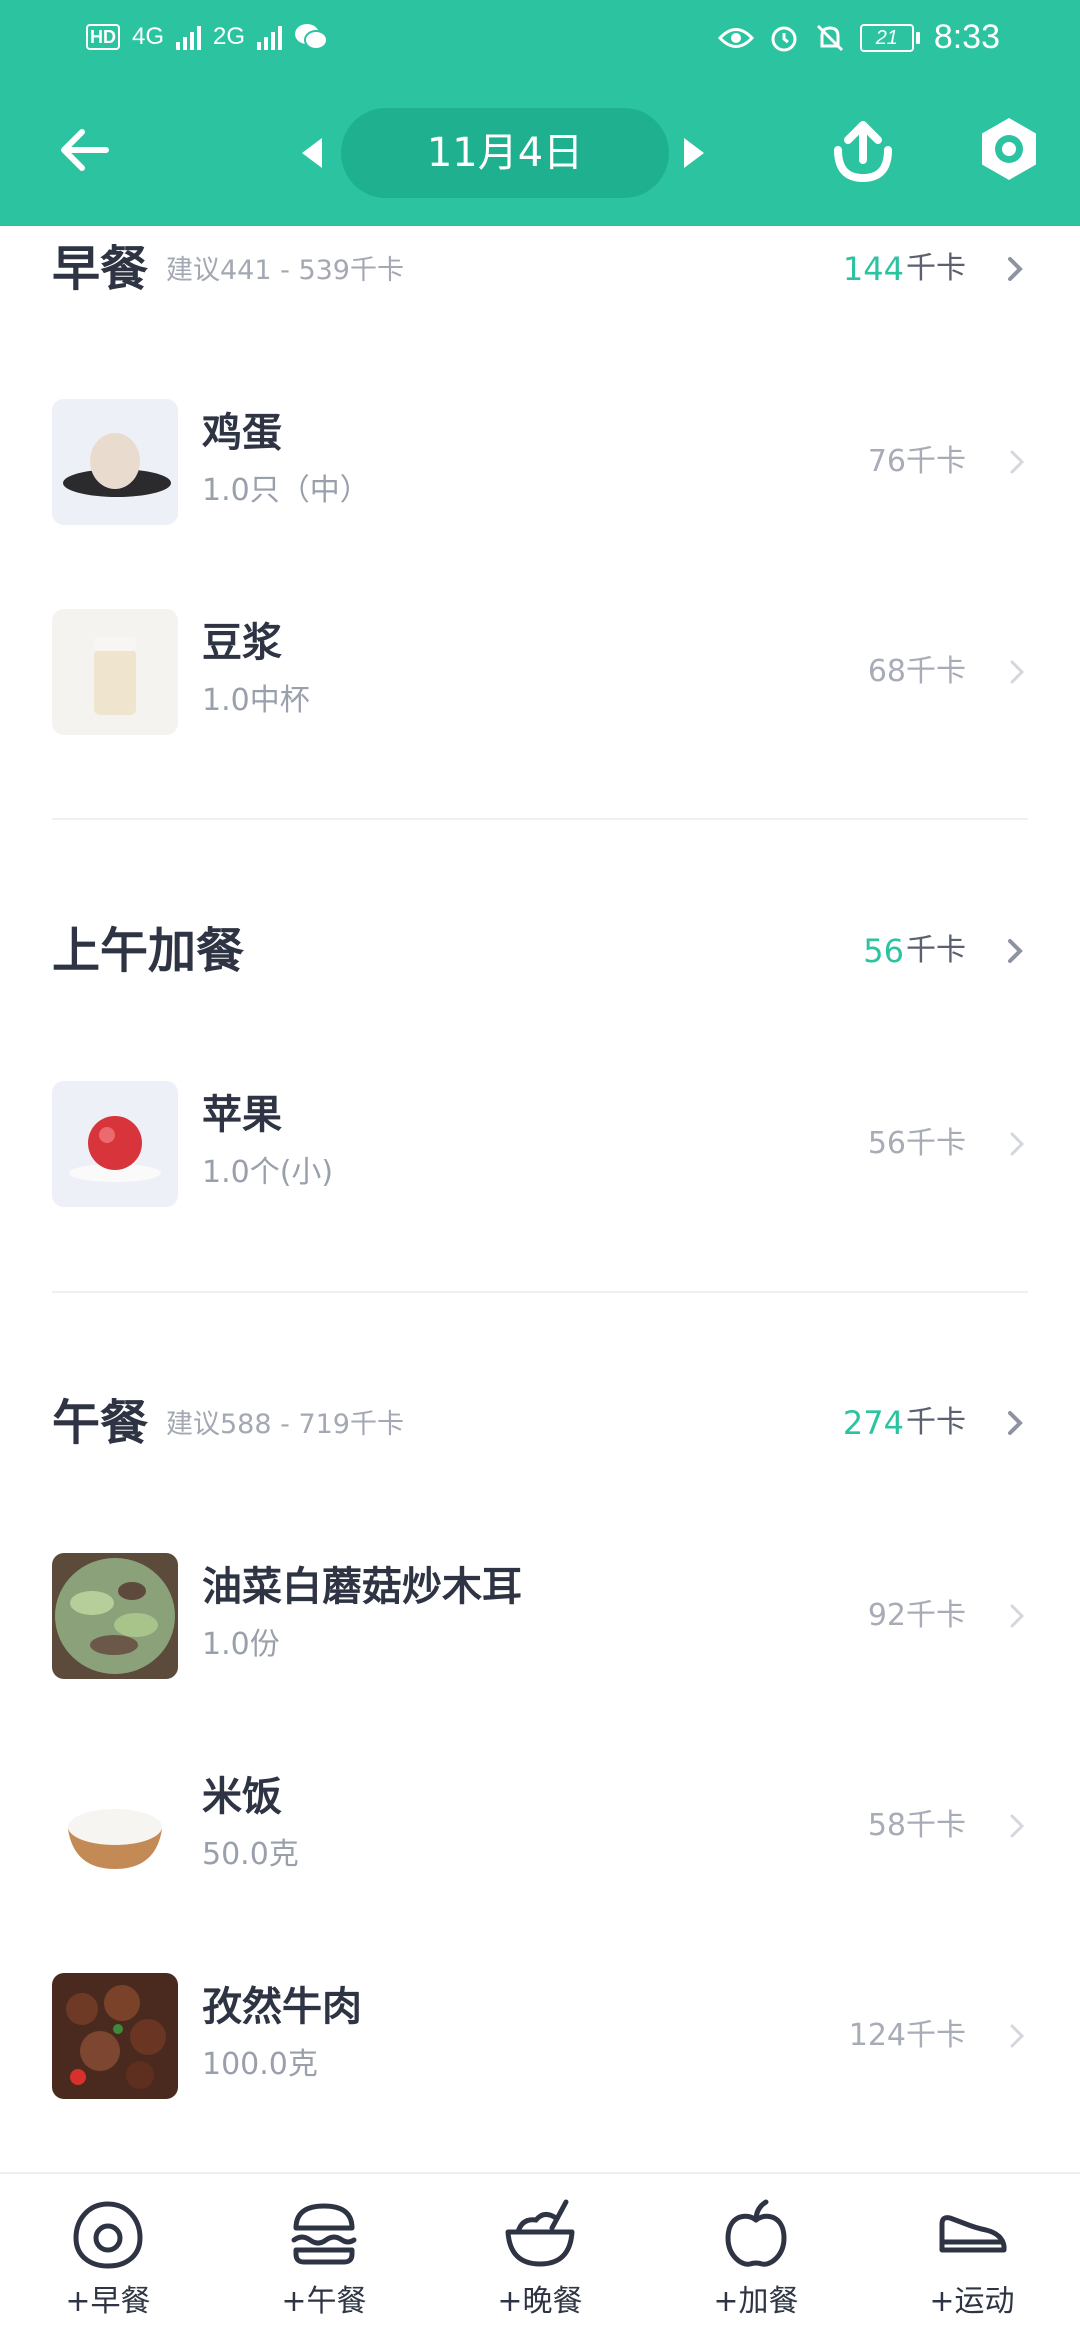 The image size is (1080, 2340). What do you see at coordinates (148, 951) in the screenshot?
I see `section-title: 上午加餐` at bounding box center [148, 951].